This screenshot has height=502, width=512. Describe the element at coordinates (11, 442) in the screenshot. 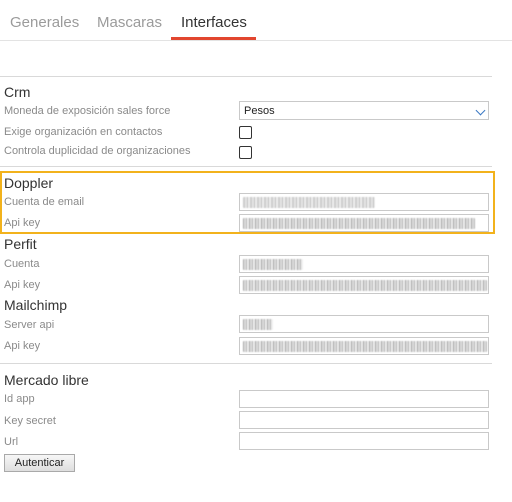

I see `url-label: Url` at that location.